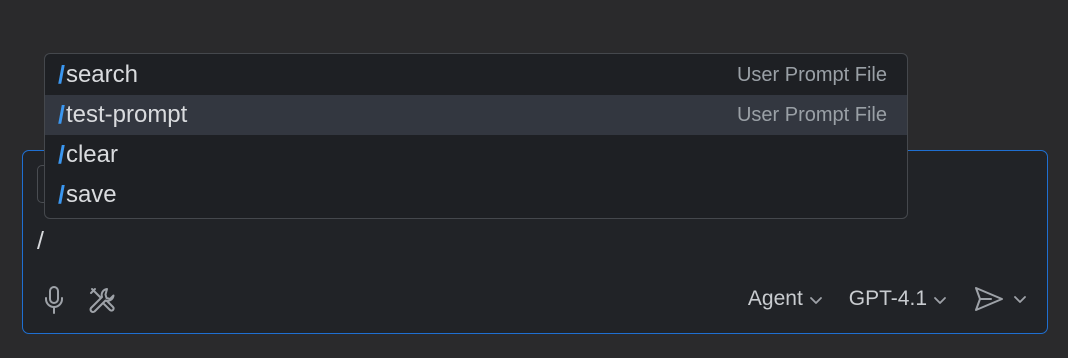 This screenshot has height=358, width=1068. What do you see at coordinates (54, 300) in the screenshot?
I see `microphone-icon` at bounding box center [54, 300].